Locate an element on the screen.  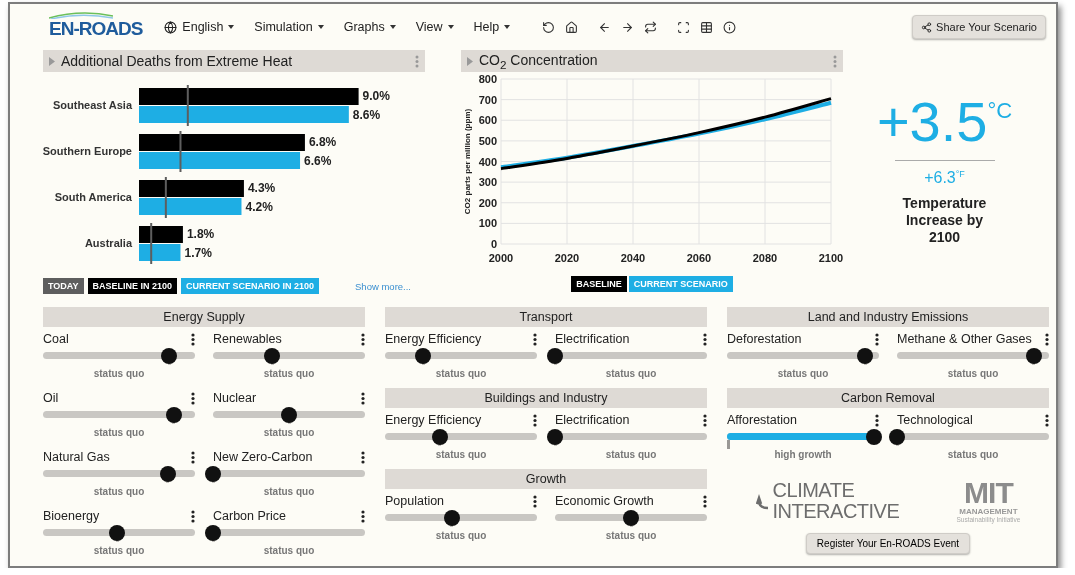
menu-item: Graphs is located at coordinates (369, 27).